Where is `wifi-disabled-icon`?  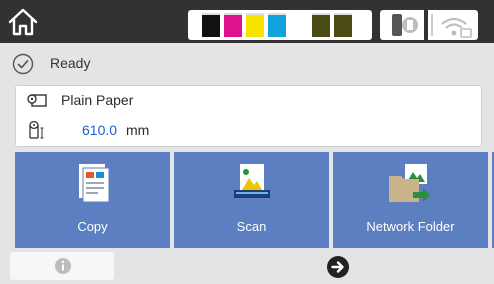 wifi-disabled-icon is located at coordinates (451, 26).